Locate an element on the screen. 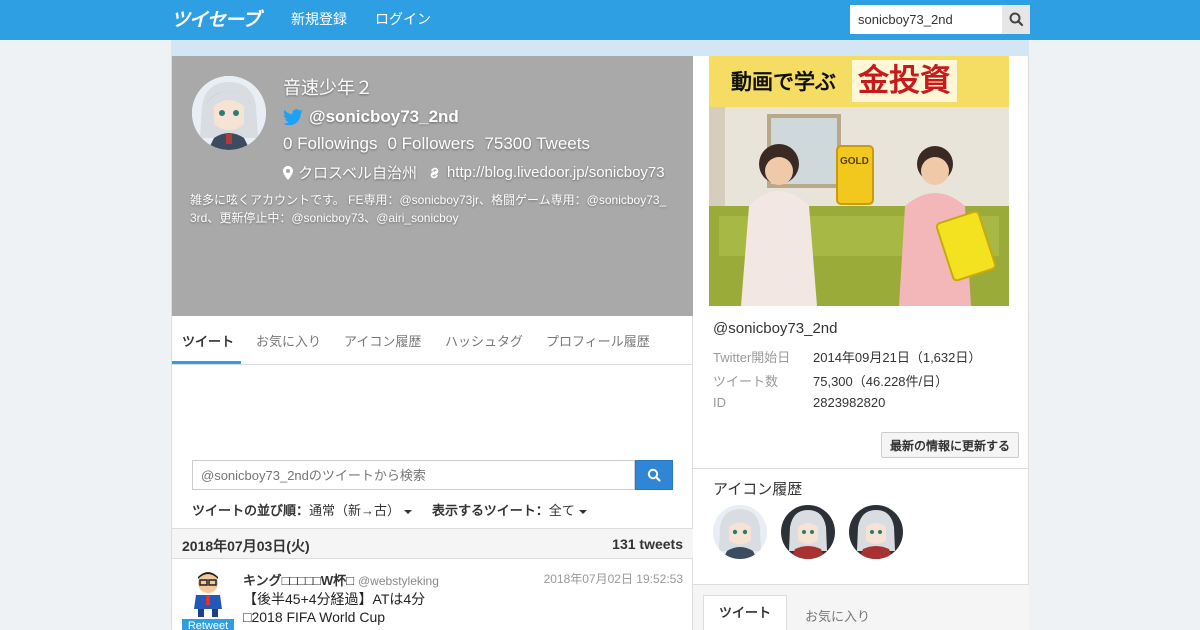 This screenshot has width=1200, height=630. tweet-count-label: 131 tweets is located at coordinates (647, 544).